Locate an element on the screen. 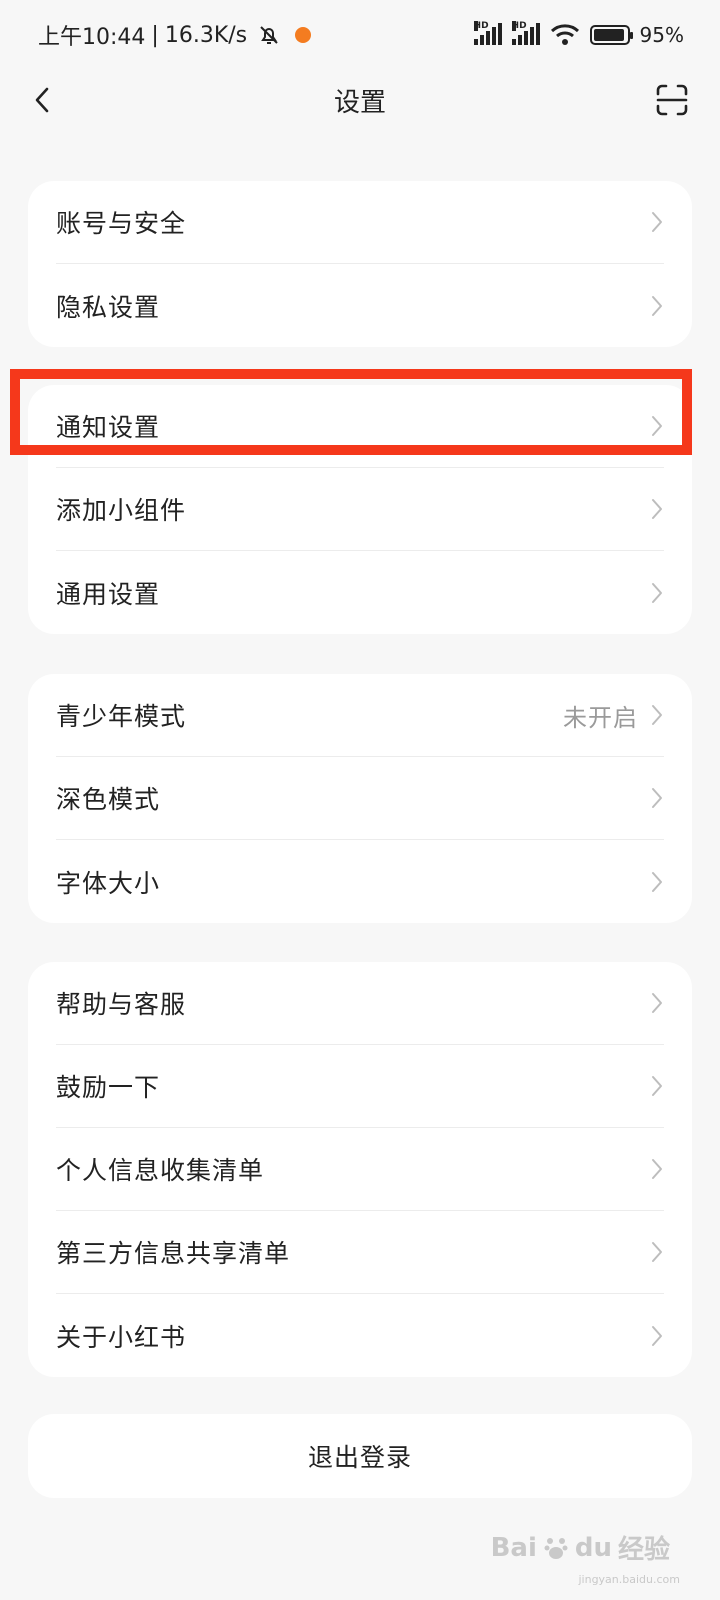 The height and width of the screenshot is (1600, 720). settings-item-add-widget: 添加小组件 is located at coordinates (360, 509).